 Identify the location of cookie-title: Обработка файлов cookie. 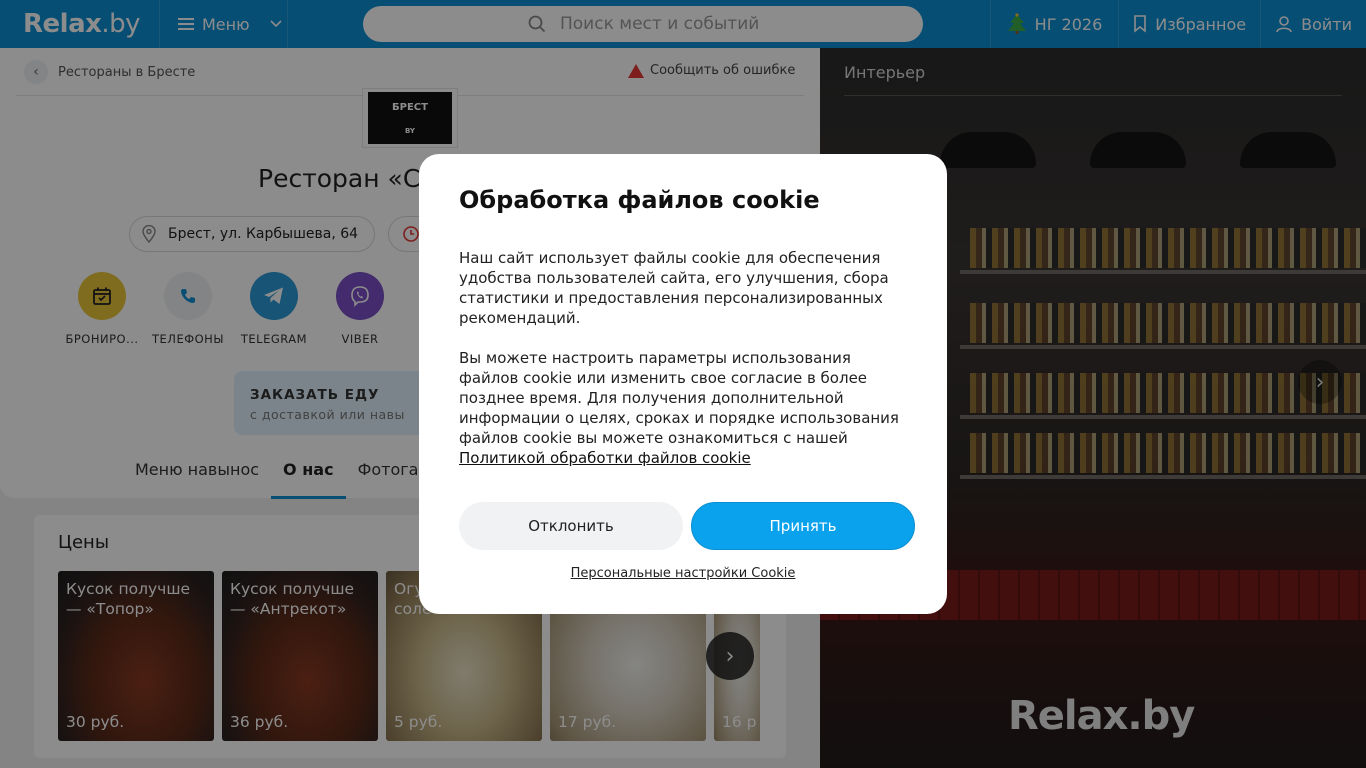
(639, 200).